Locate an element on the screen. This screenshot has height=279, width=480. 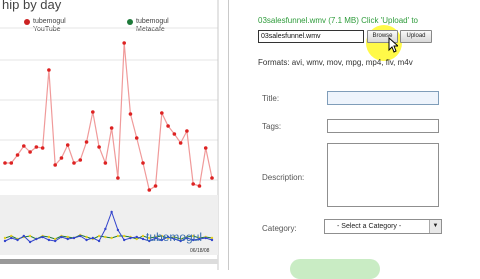
watermark-text: tubemogul is located at coordinates (174, 237).